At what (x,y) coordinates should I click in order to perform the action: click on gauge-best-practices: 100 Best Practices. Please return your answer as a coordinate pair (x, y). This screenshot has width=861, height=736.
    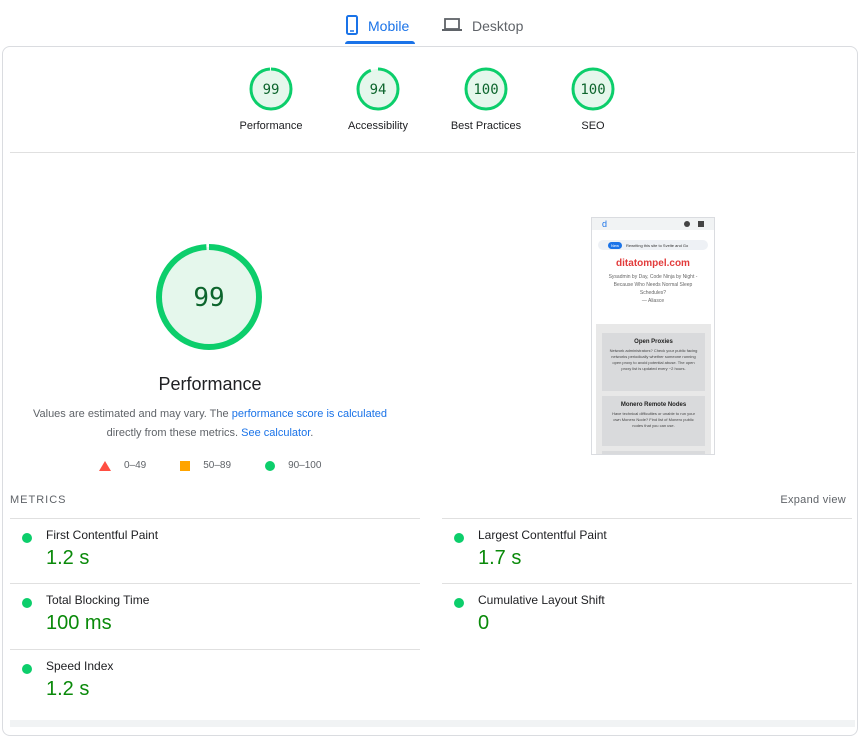
    Looking at the image, I should click on (486, 99).